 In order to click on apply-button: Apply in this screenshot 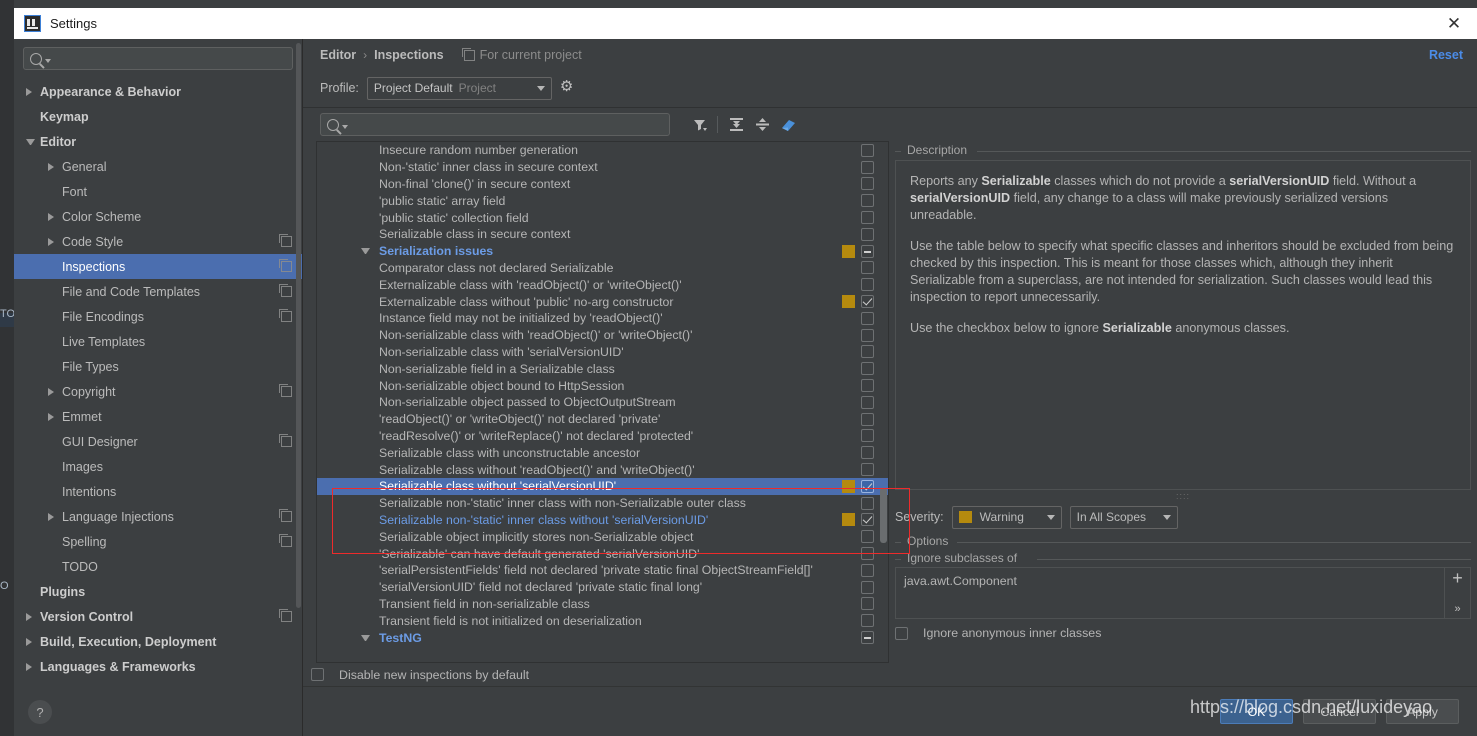, I will do `click(1422, 711)`.